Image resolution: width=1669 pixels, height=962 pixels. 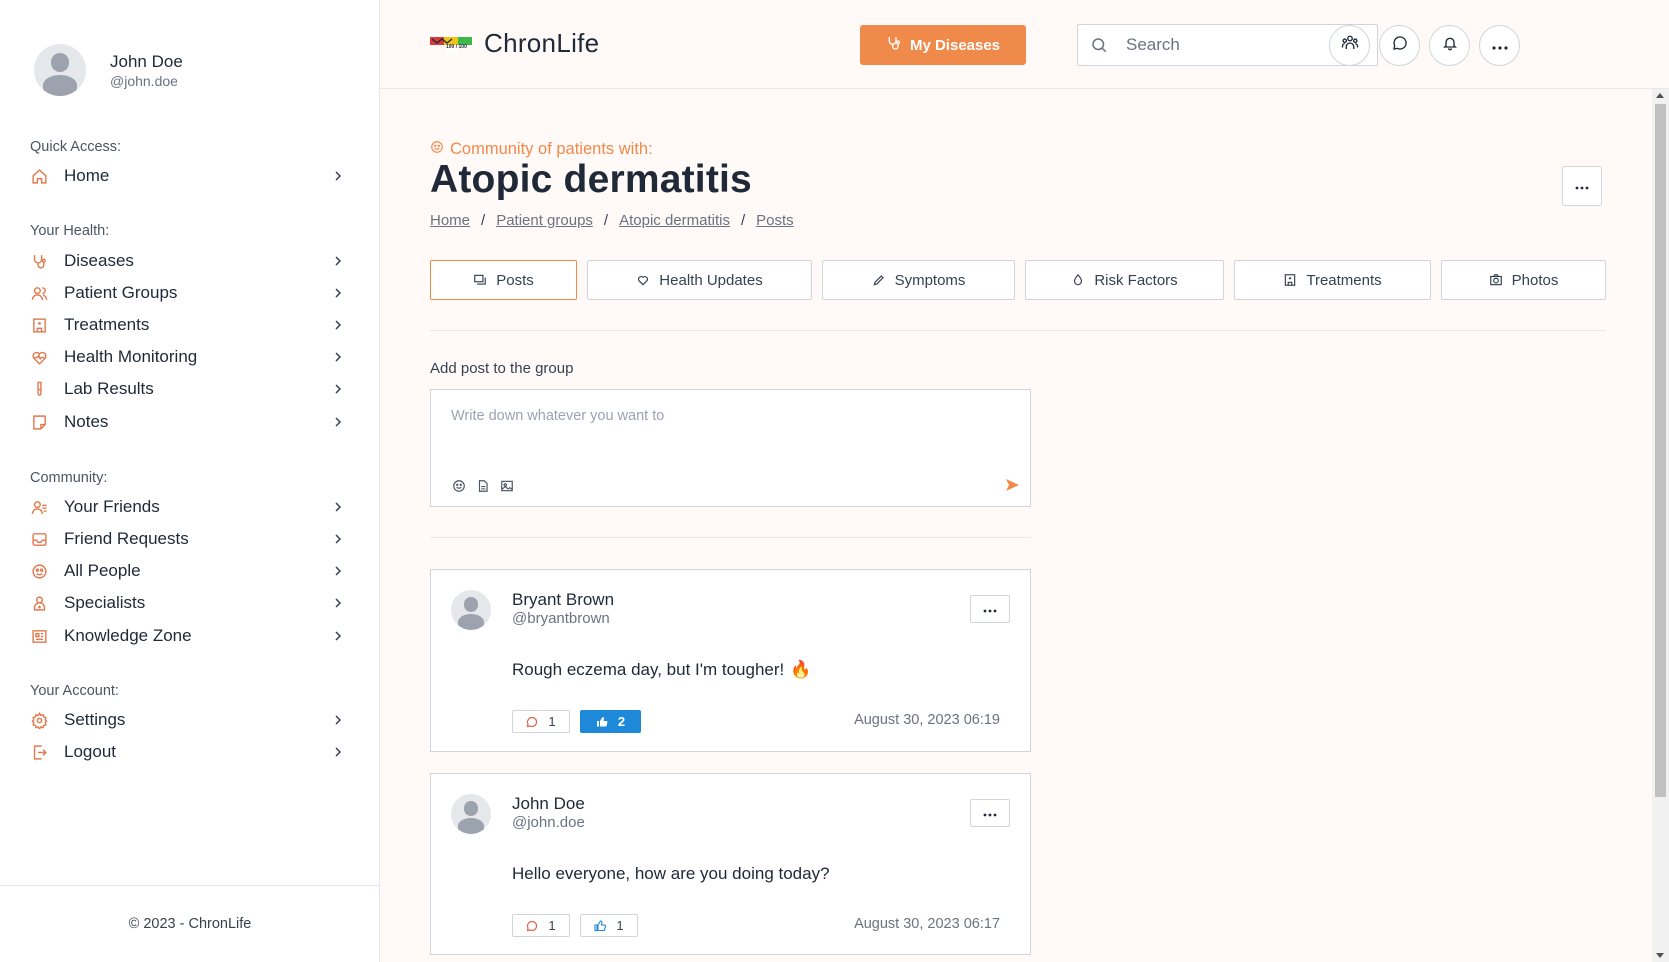 I want to click on more-menu-button, so click(x=1499, y=45).